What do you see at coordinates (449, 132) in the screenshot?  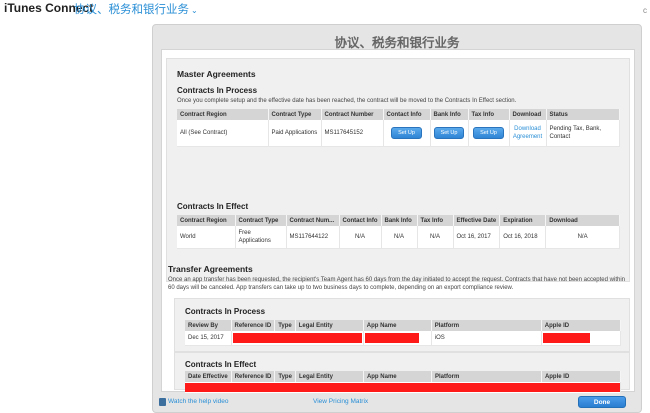 I see `bank-setup-button: Set Up` at bounding box center [449, 132].